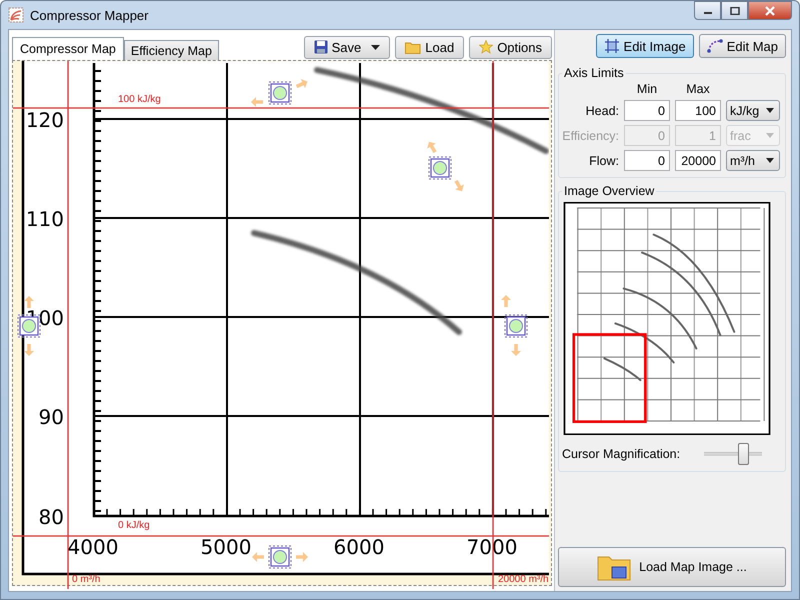 This screenshot has height=600, width=800. Describe the element at coordinates (45, 120) in the screenshot. I see `axis-label: 120` at that location.